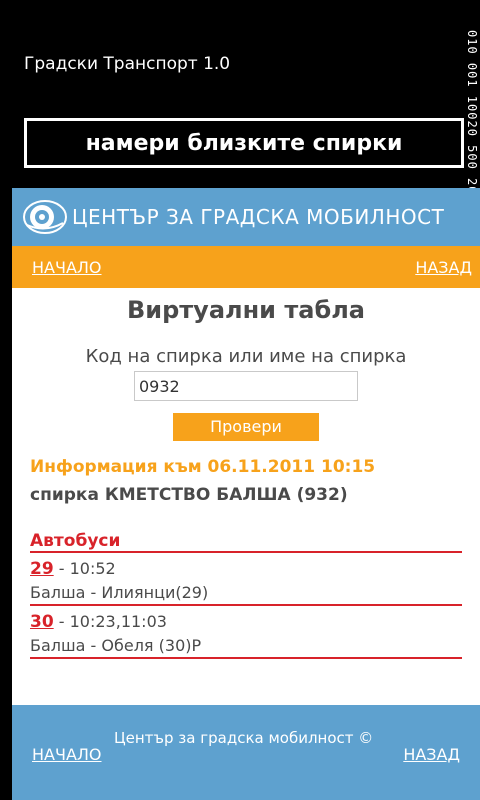 The height and width of the screenshot is (800, 480). What do you see at coordinates (246, 267) in the screenshot?
I see `nav-bar: НАЧАЛО НАЗАД` at bounding box center [246, 267].